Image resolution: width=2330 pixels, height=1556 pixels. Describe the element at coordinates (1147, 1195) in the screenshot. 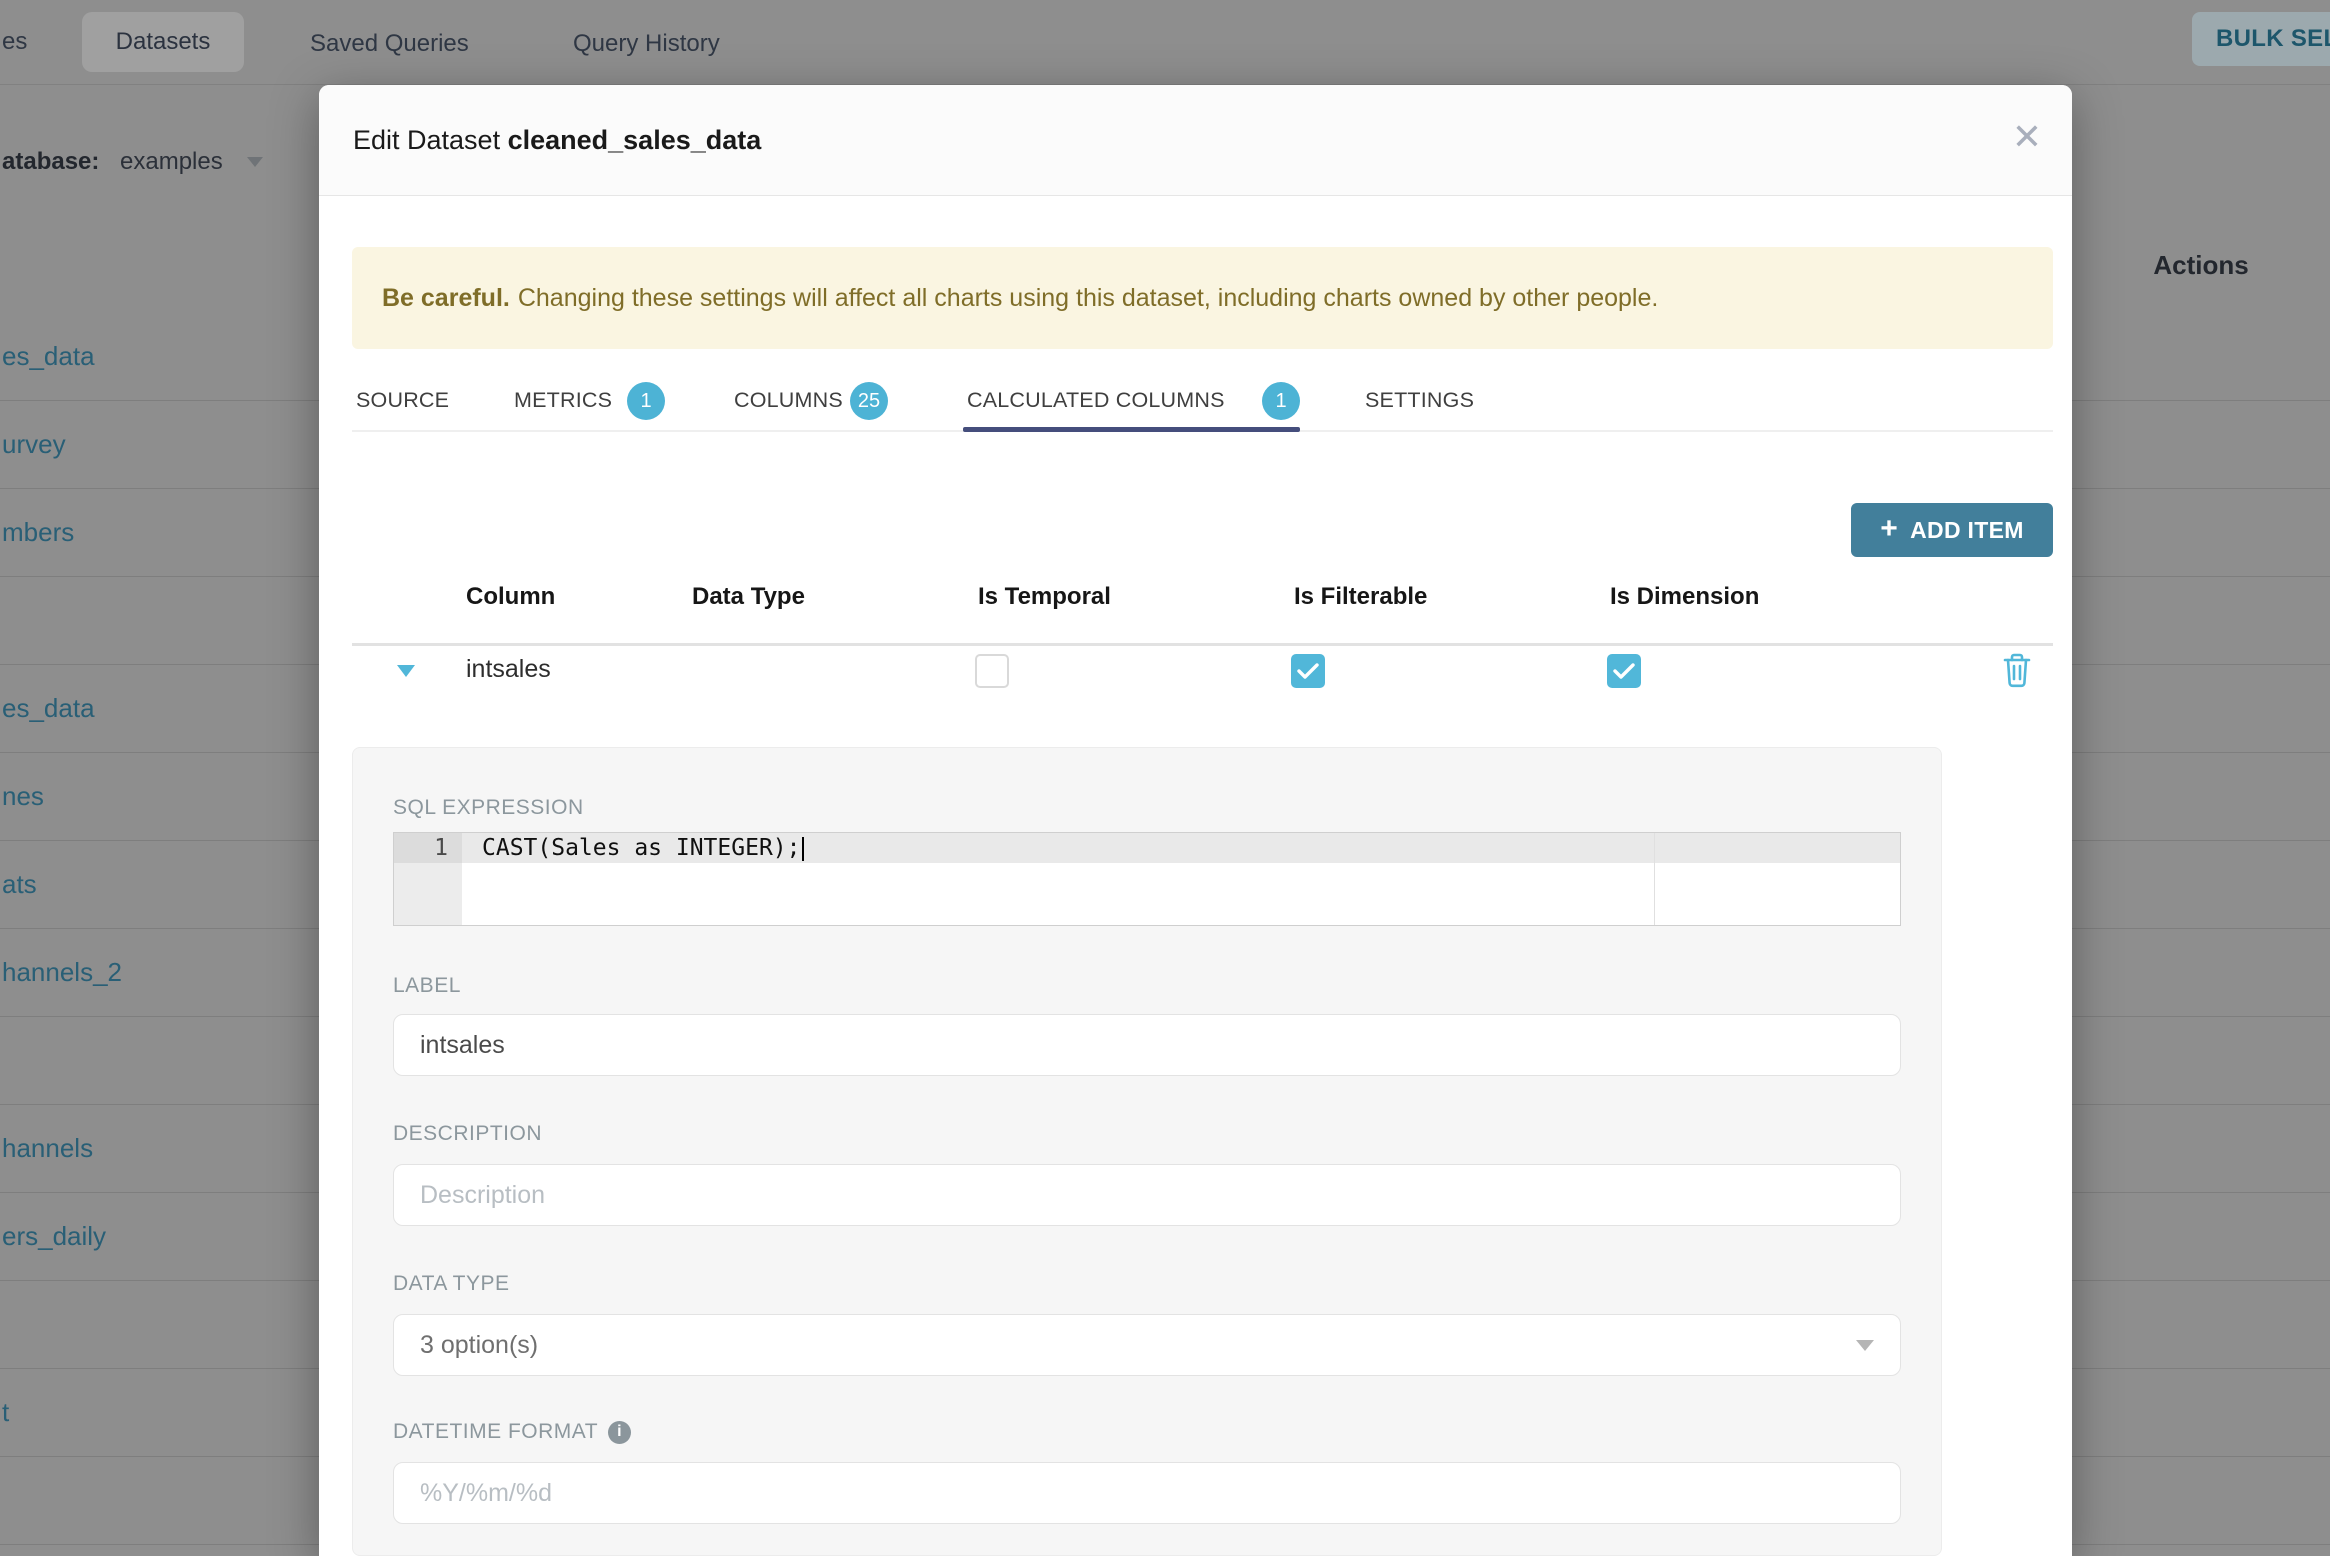

I see `description-input` at that location.